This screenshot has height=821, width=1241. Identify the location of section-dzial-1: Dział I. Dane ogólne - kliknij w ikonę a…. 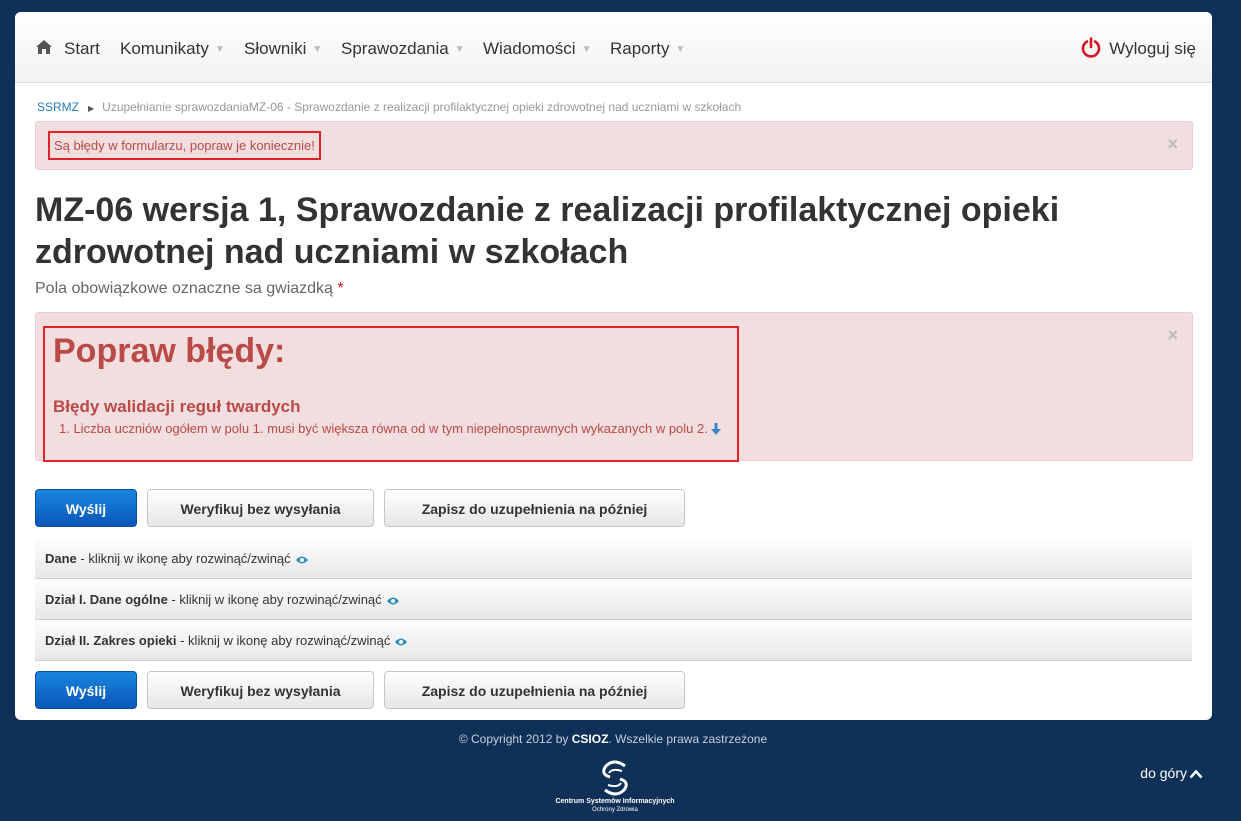
(613, 600).